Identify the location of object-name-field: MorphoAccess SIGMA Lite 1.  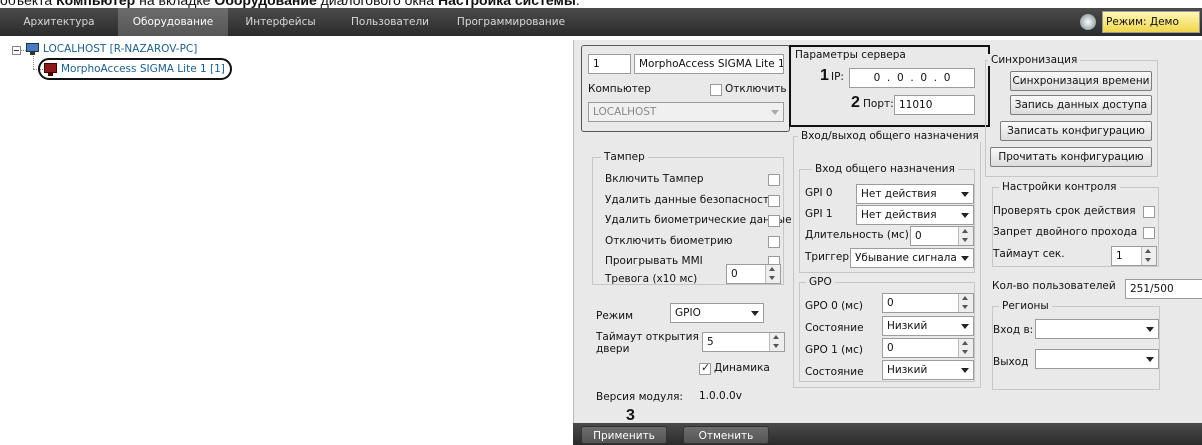
(709, 64).